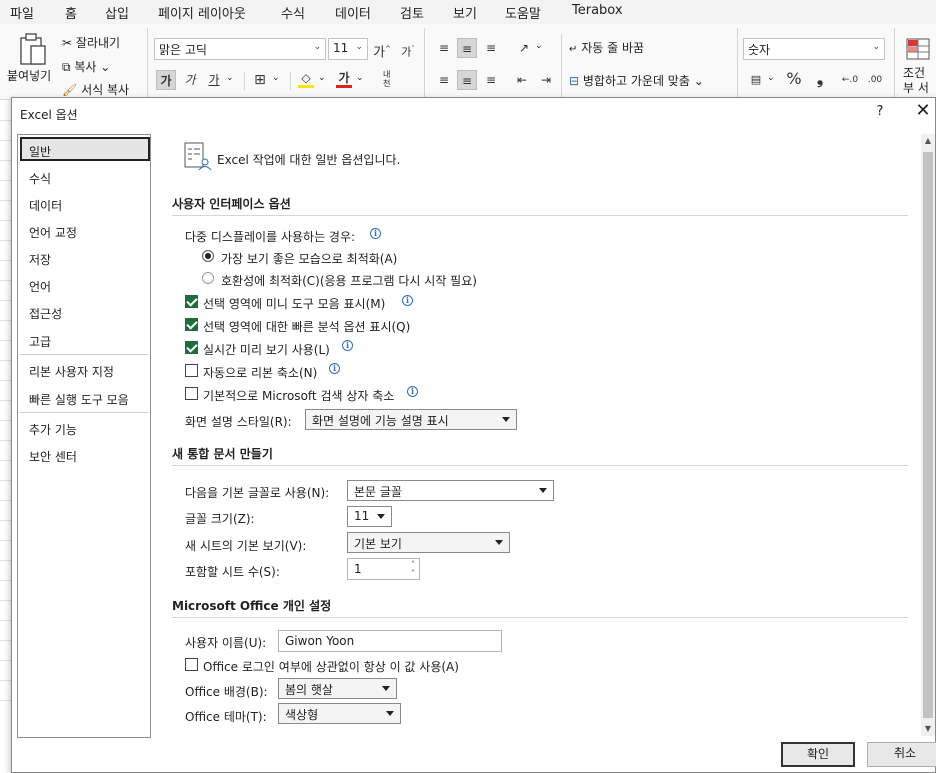 This screenshot has height=773, width=936. What do you see at coordinates (190, 80) in the screenshot?
I see `italic-button: 가` at bounding box center [190, 80].